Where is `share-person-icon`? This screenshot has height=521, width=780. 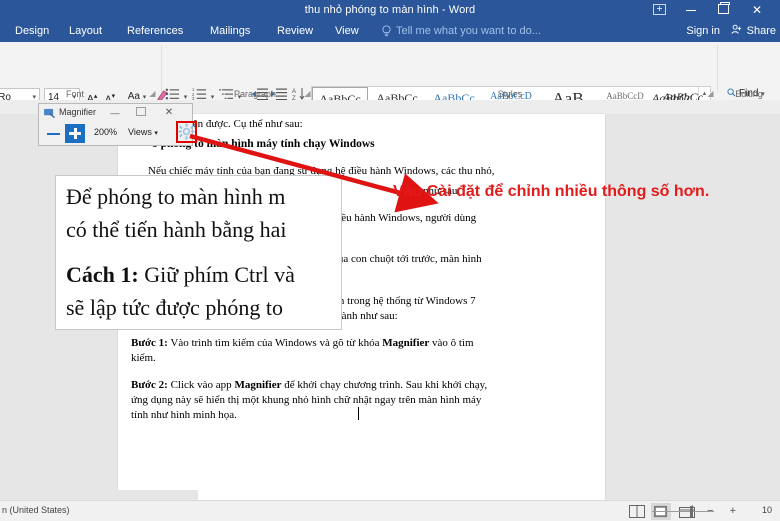
share-person-icon is located at coordinates (736, 29).